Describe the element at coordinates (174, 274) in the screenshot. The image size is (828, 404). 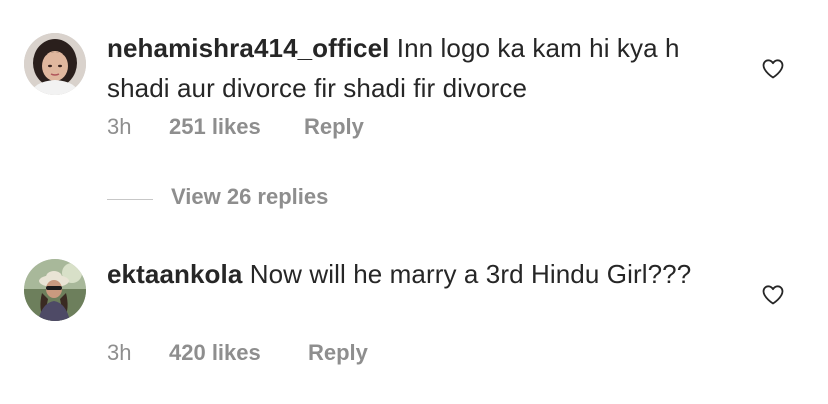
I see `comment-username: ektaankola` at that location.